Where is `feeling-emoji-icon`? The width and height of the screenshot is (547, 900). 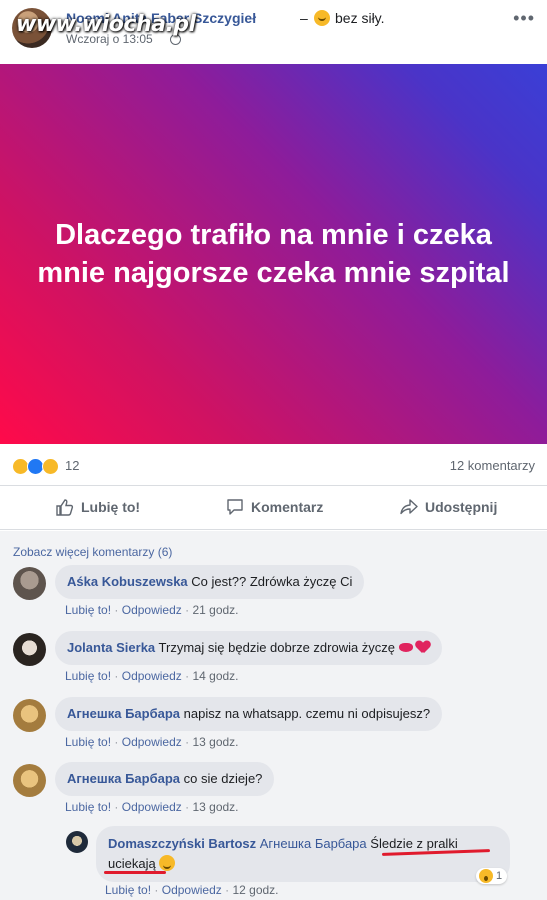 feeling-emoji-icon is located at coordinates (322, 18).